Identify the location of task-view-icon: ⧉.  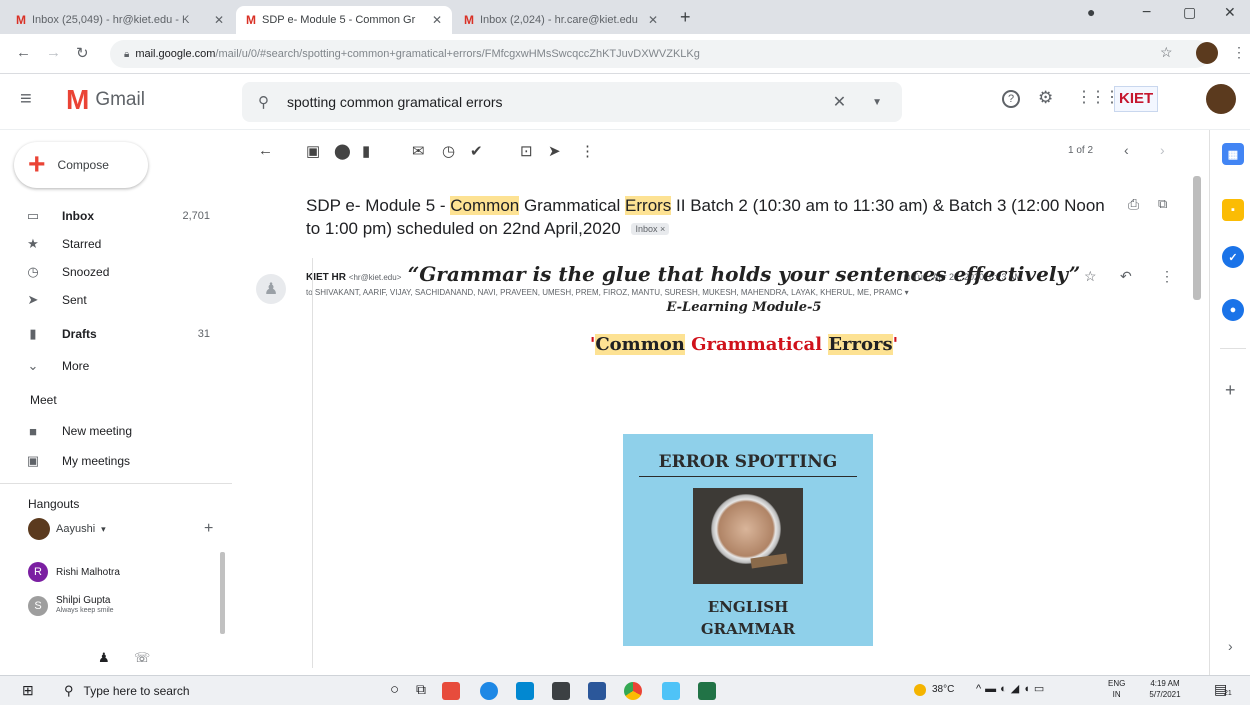
(421, 689).